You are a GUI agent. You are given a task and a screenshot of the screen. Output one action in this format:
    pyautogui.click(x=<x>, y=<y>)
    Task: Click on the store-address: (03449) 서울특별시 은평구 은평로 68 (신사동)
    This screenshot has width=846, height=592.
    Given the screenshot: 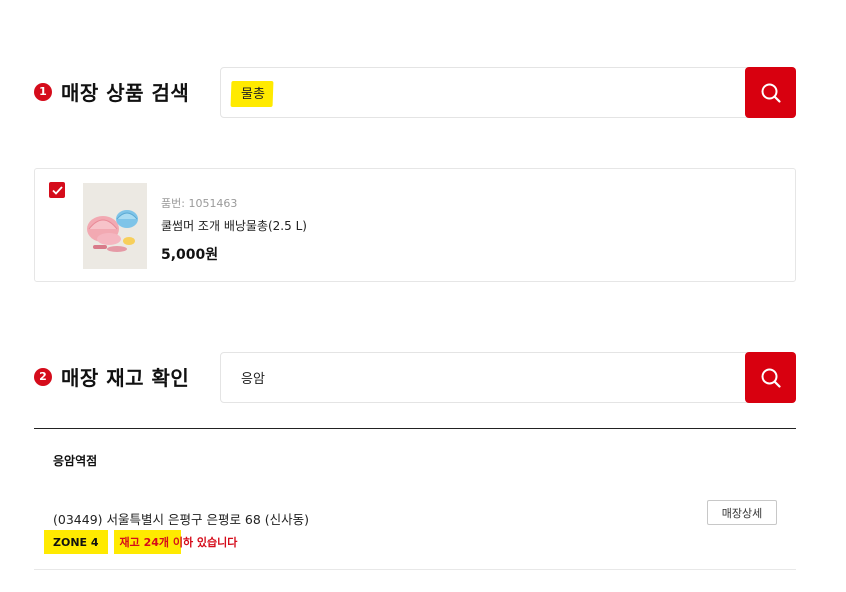 What is the action you would take?
    pyautogui.click(x=181, y=519)
    